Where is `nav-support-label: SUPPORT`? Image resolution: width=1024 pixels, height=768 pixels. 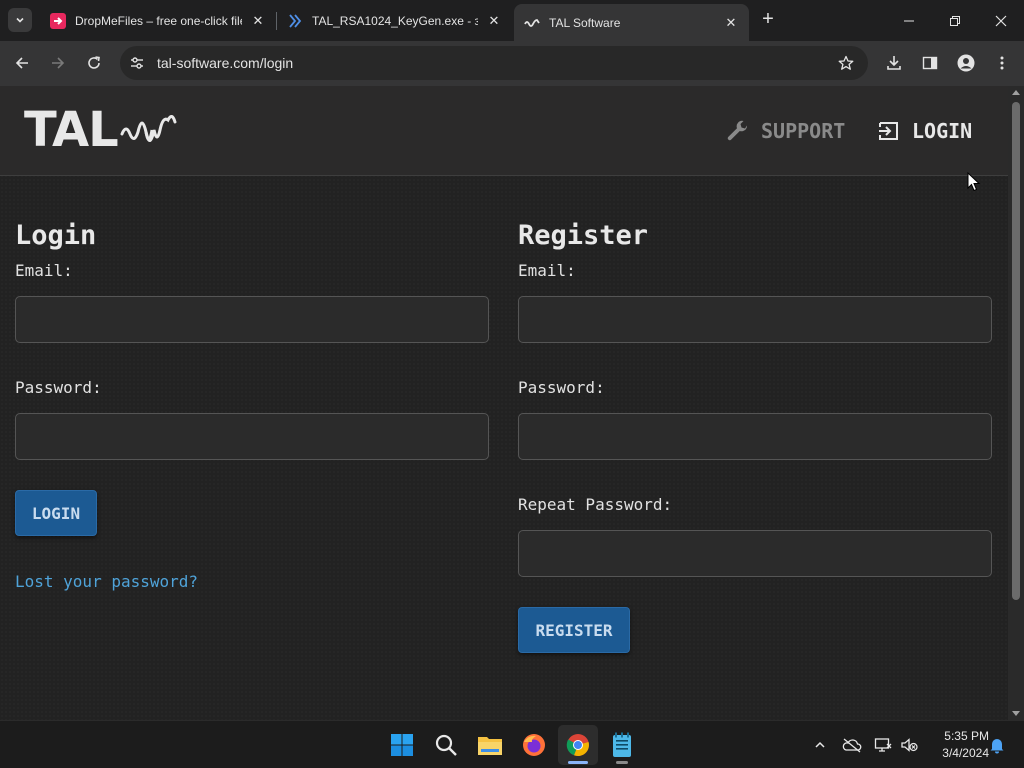
nav-support-label: SUPPORT is located at coordinates (803, 131).